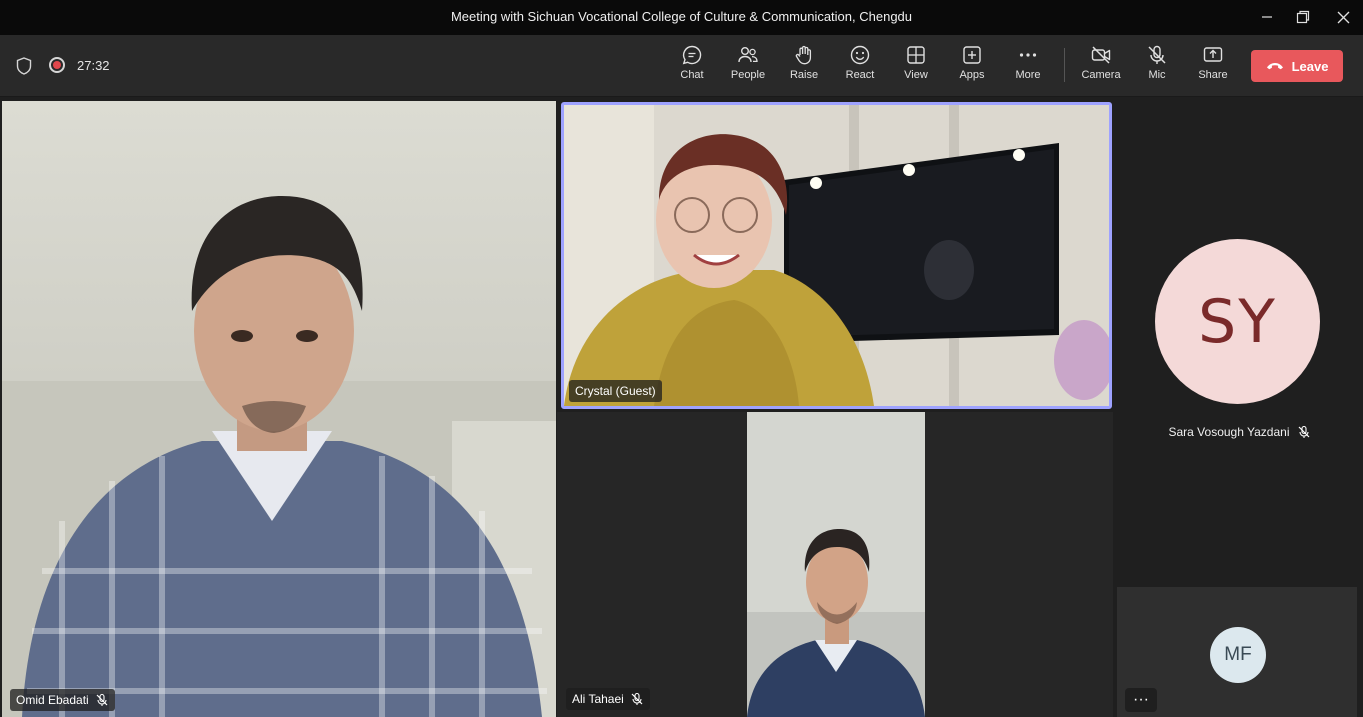  I want to click on view-button: View, so click(916, 67).